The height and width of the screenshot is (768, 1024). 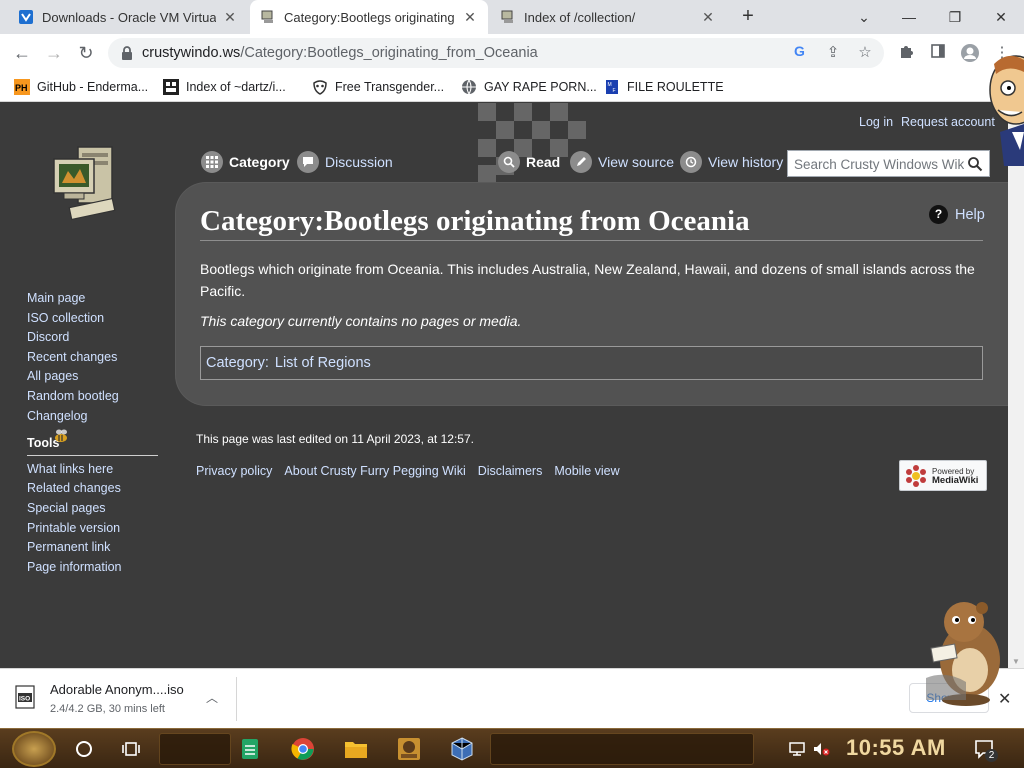 I want to click on iso-file-icon: ISO, so click(x=25, y=697).